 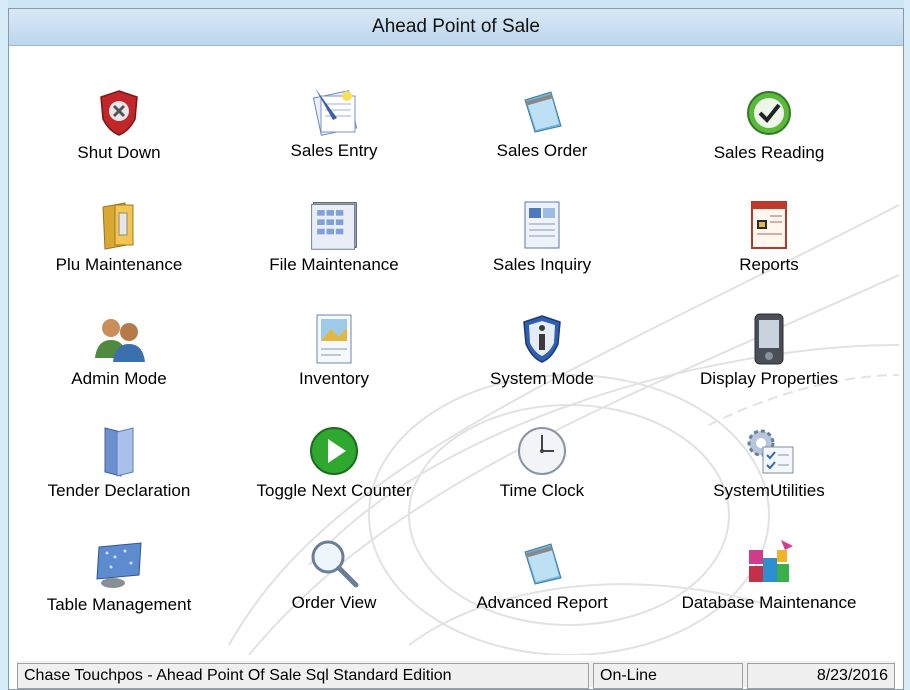 I want to click on menu-label: Advanced Report, so click(x=542, y=602).